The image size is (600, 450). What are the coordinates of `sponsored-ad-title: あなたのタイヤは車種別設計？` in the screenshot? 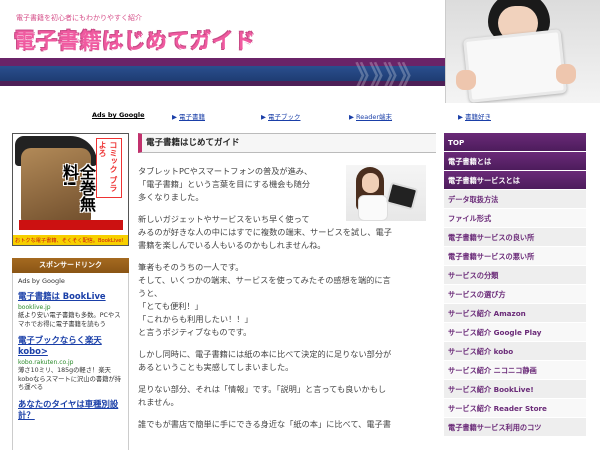 It's located at (70, 410).